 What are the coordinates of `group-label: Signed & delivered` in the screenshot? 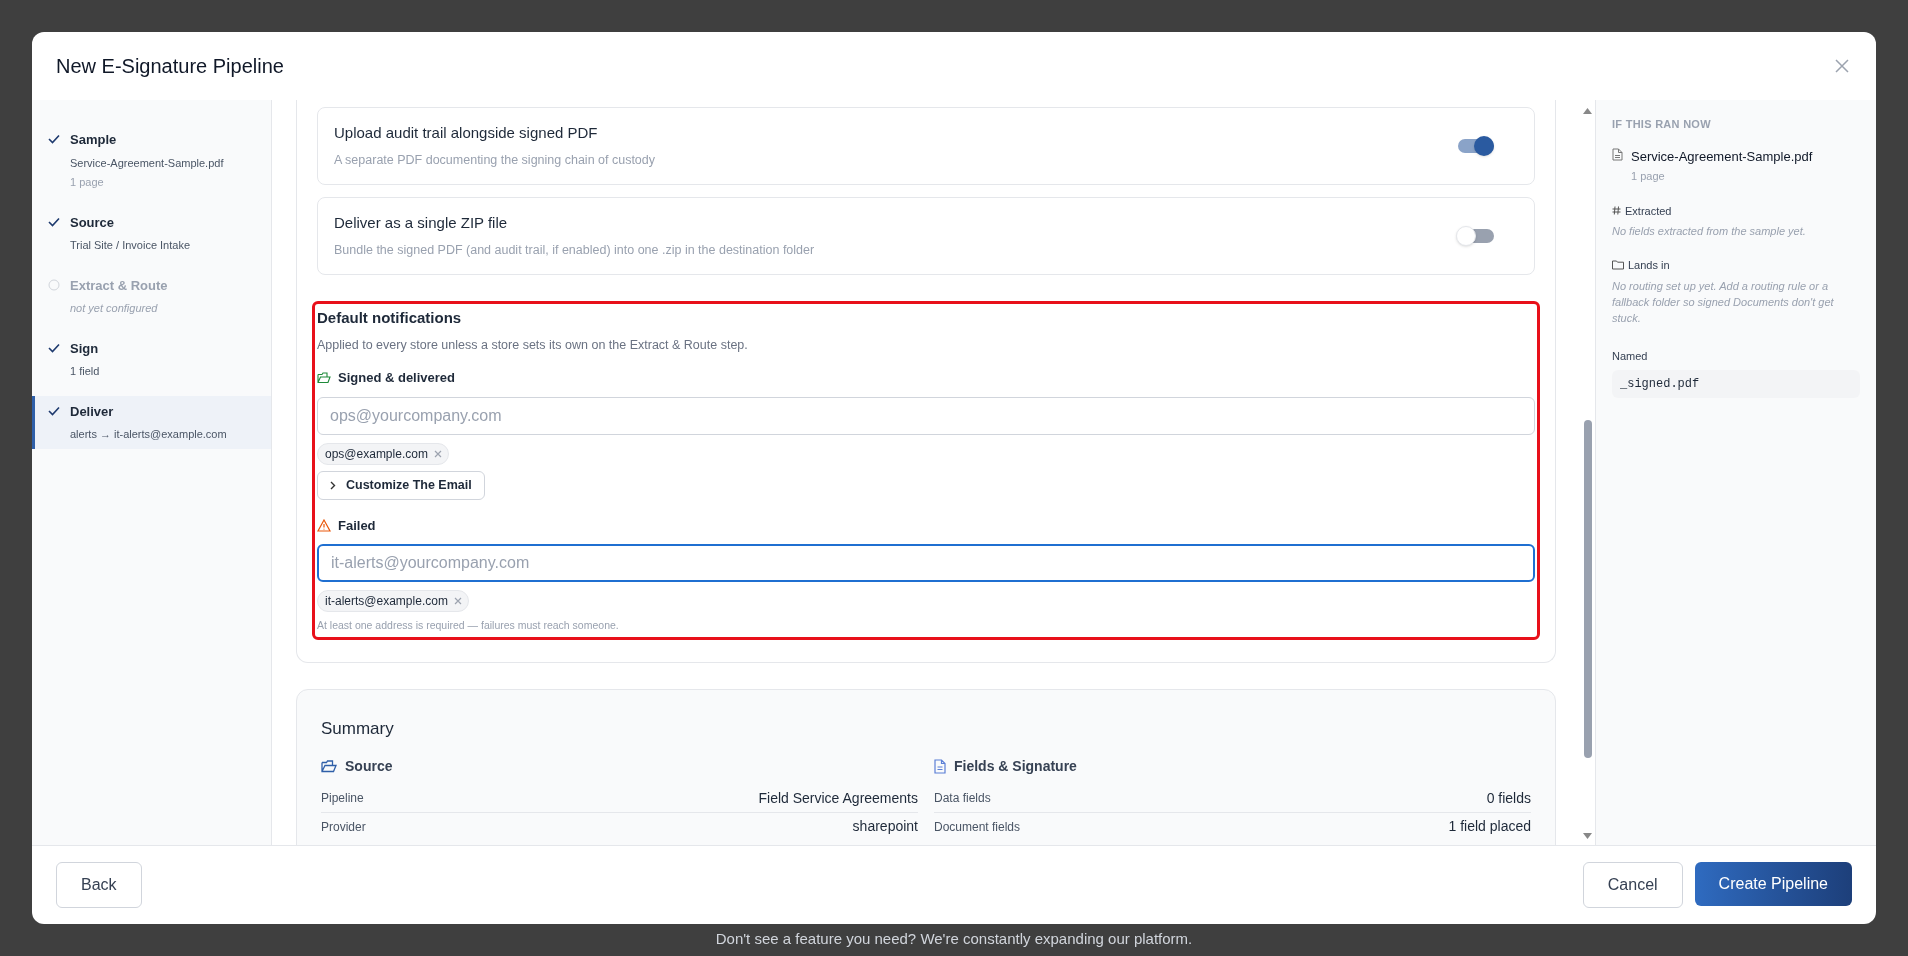 It's located at (397, 378).